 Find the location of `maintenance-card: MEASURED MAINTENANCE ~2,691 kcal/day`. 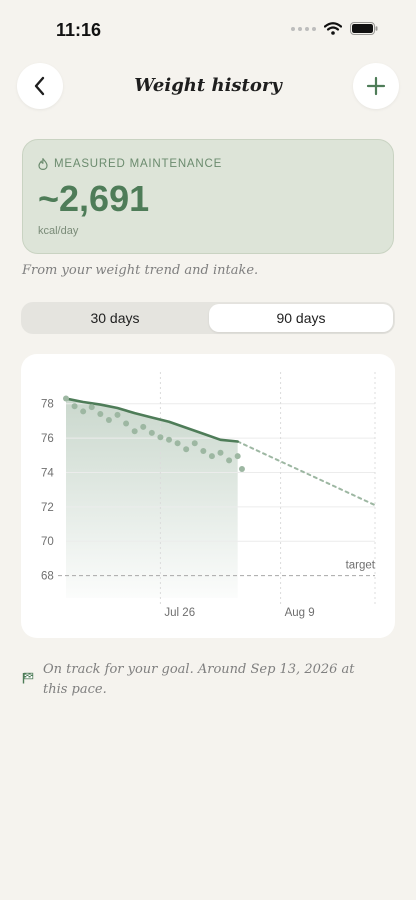

maintenance-card: MEASURED MAINTENANCE ~2,691 kcal/day is located at coordinates (208, 196).